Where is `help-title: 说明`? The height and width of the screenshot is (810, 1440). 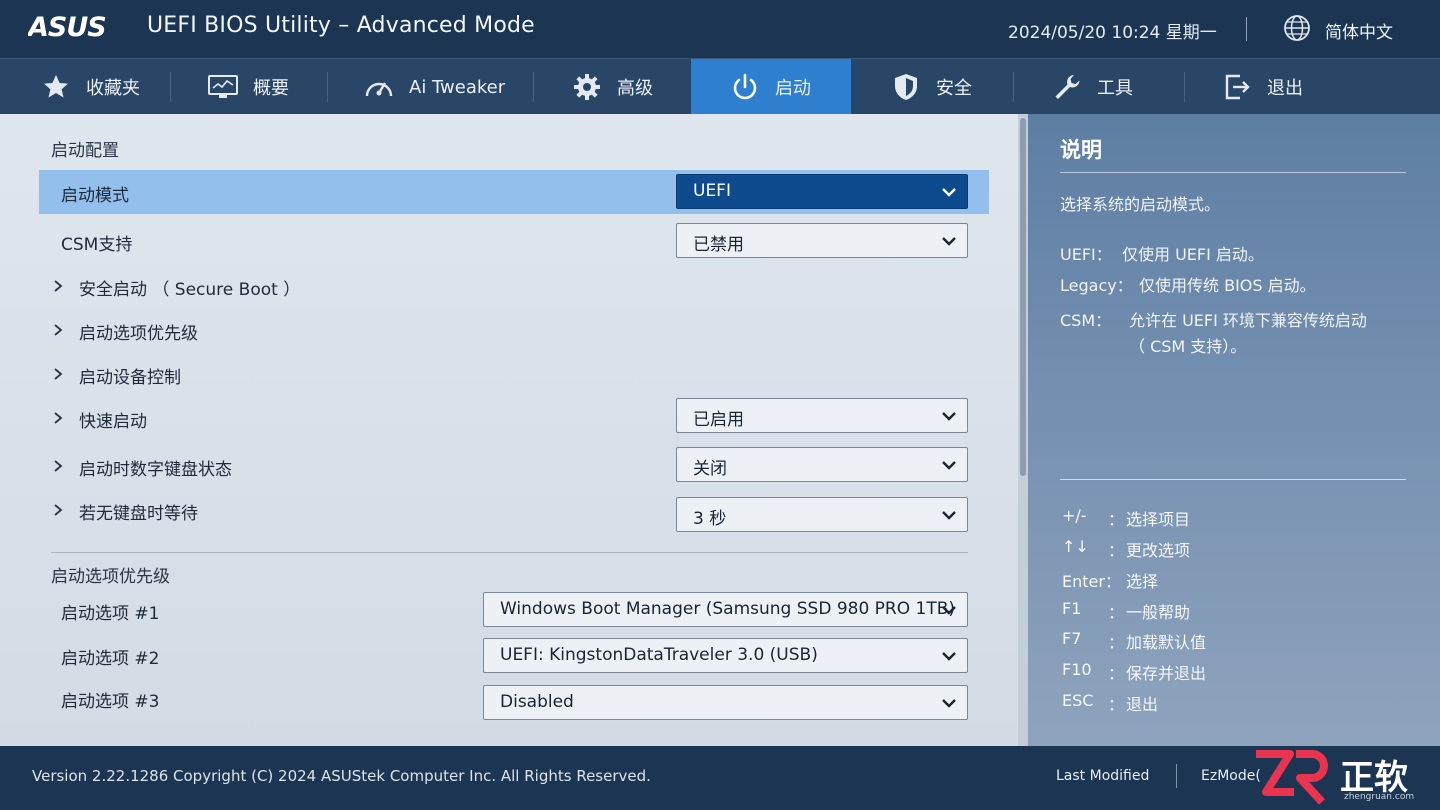
help-title: 说明 is located at coordinates (1081, 150).